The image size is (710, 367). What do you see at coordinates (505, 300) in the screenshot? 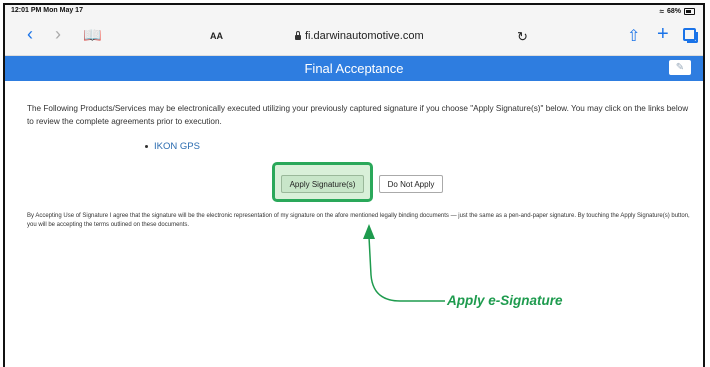
I see `callout-label: Apply e-Signature` at bounding box center [505, 300].